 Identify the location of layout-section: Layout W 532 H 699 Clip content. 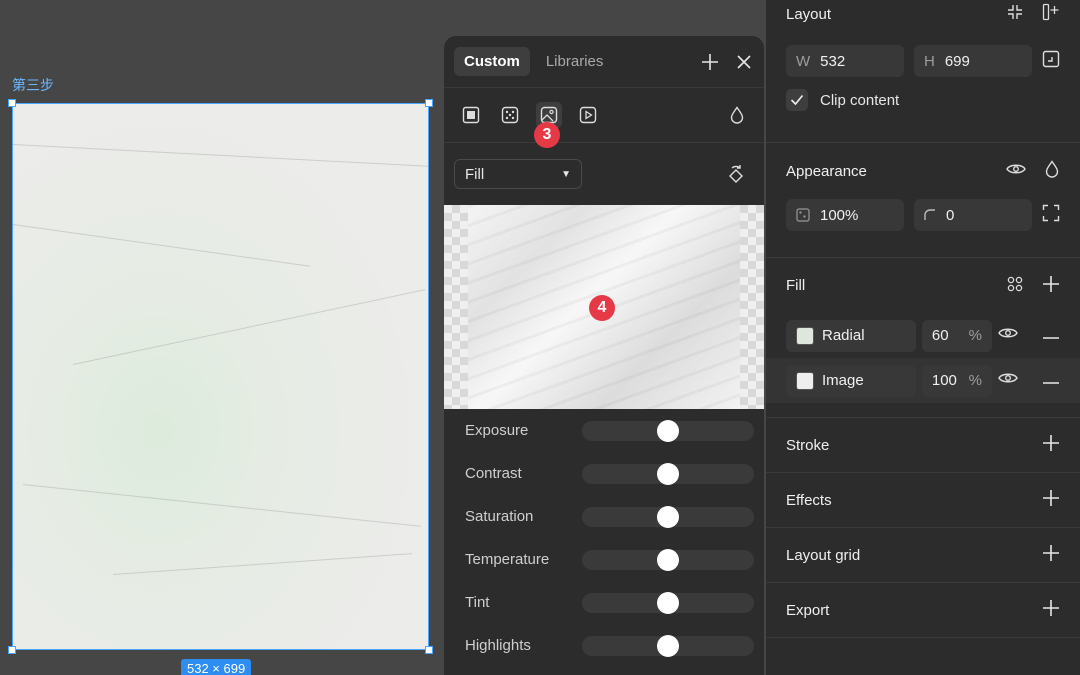
(923, 71).